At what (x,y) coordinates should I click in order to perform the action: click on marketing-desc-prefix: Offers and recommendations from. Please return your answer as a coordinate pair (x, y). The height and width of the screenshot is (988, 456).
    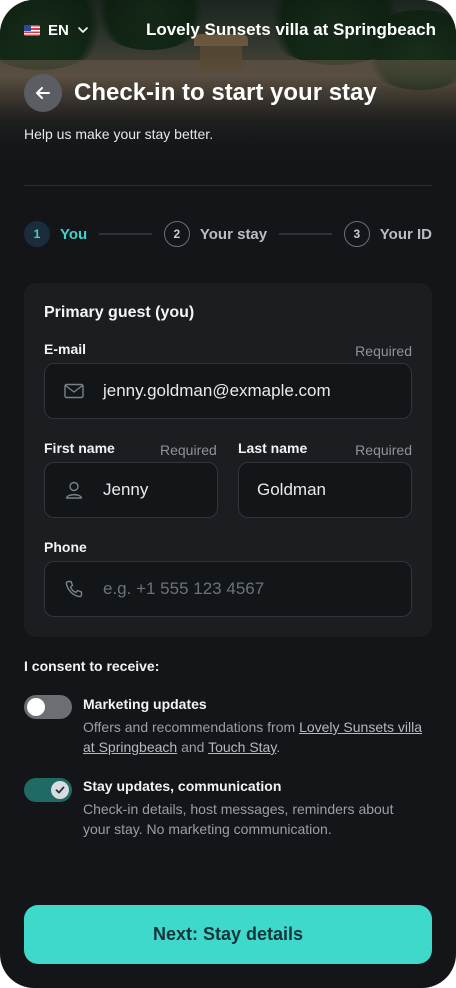
    Looking at the image, I should click on (191, 727).